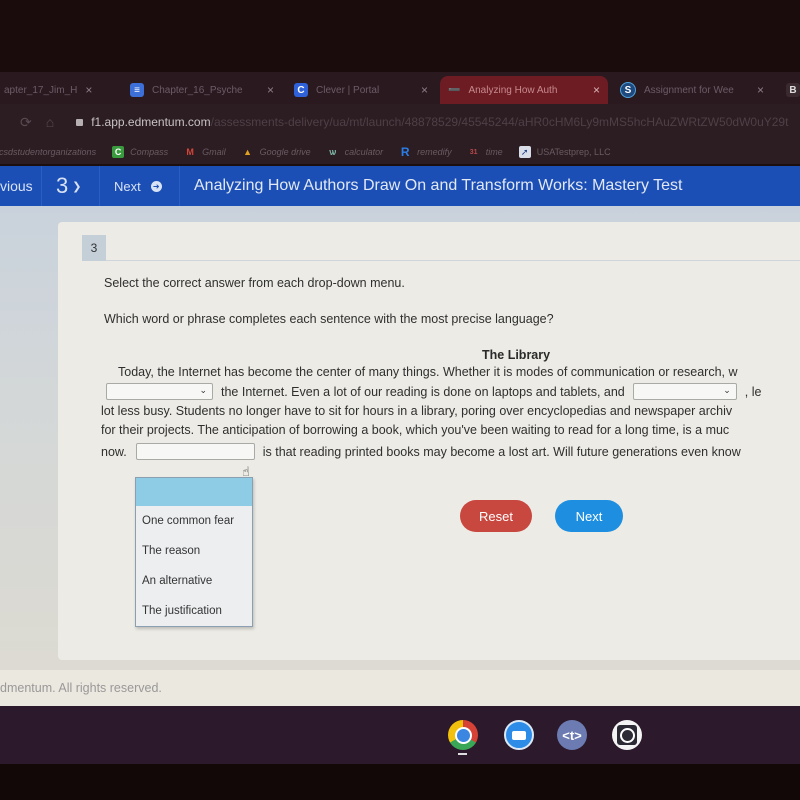 This screenshot has height=800, width=800. I want to click on screen-bezel-bottom, so click(400, 782).